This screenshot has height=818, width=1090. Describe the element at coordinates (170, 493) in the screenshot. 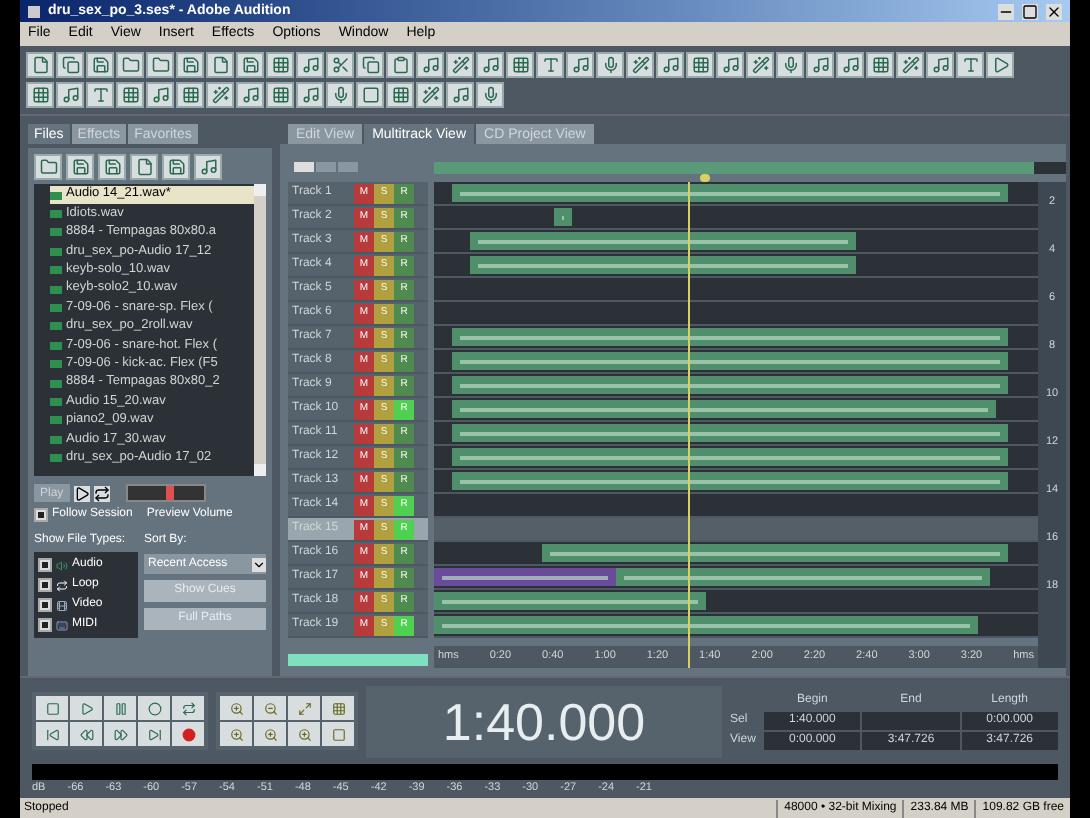

I see `slider-thumb` at that location.